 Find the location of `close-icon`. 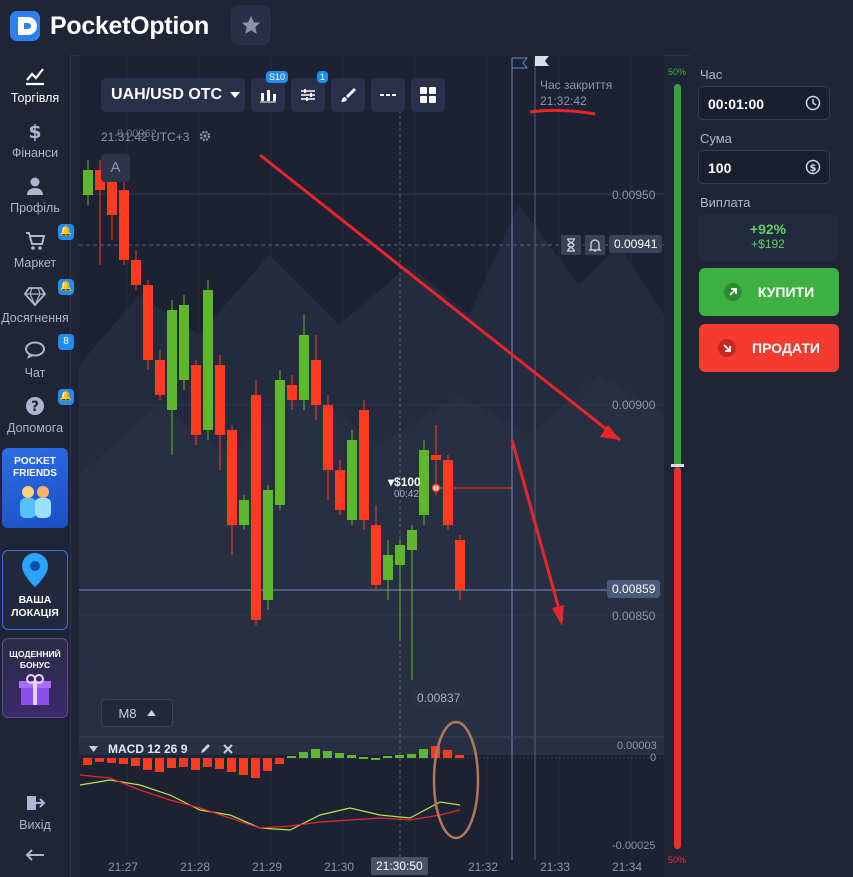

close-icon is located at coordinates (228, 749).